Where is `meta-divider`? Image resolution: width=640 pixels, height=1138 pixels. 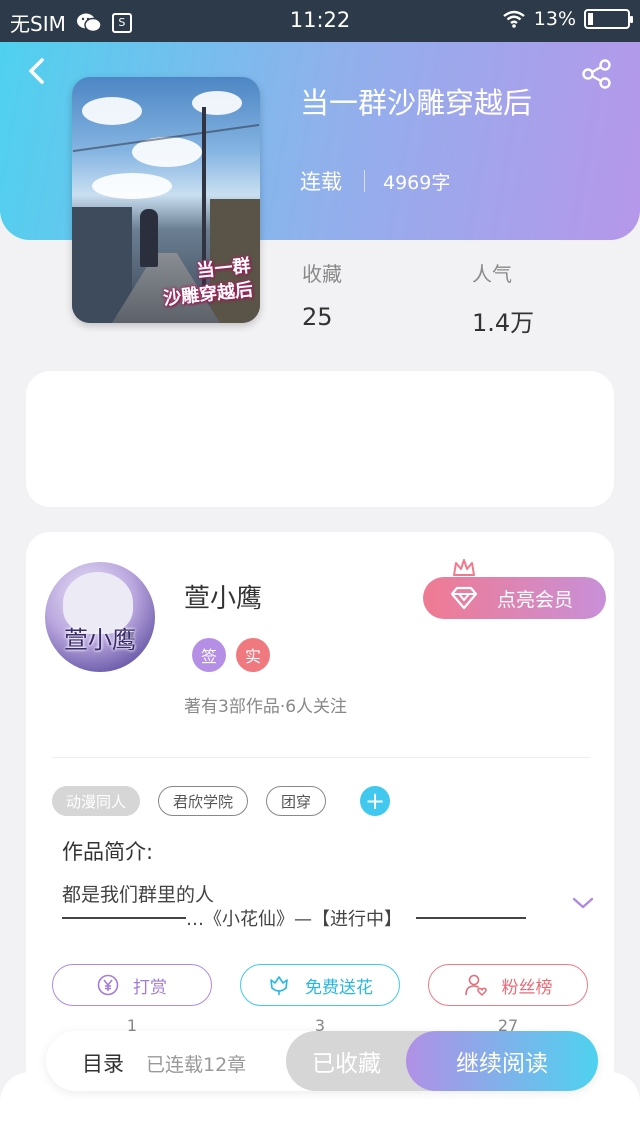
meta-divider is located at coordinates (364, 181).